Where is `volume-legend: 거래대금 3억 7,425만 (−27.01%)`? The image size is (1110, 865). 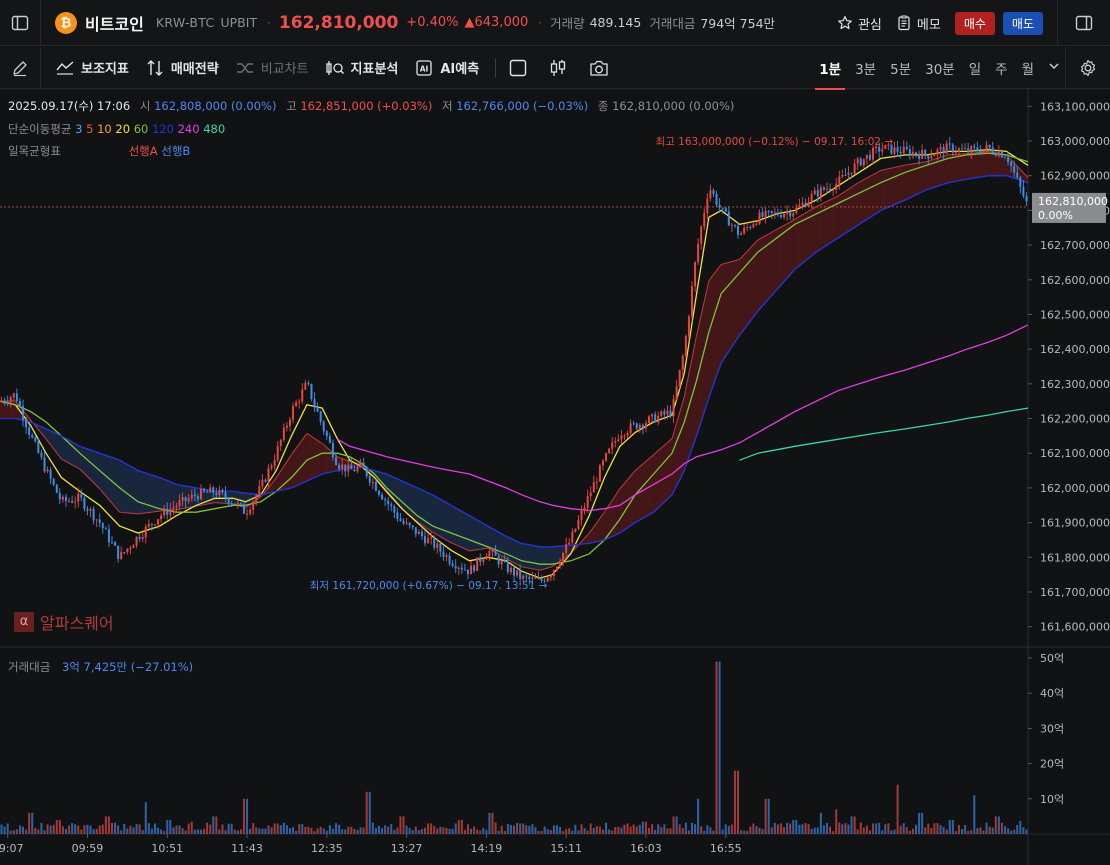
volume-legend: 거래대금 3억 7,425만 (−27.01%) is located at coordinates (100, 667).